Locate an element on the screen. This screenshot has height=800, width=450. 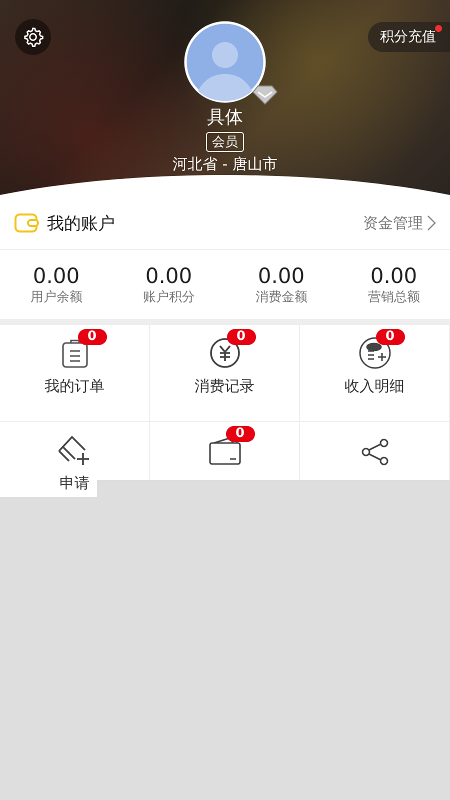
menu-label: 收入明细 is located at coordinates (374, 386).